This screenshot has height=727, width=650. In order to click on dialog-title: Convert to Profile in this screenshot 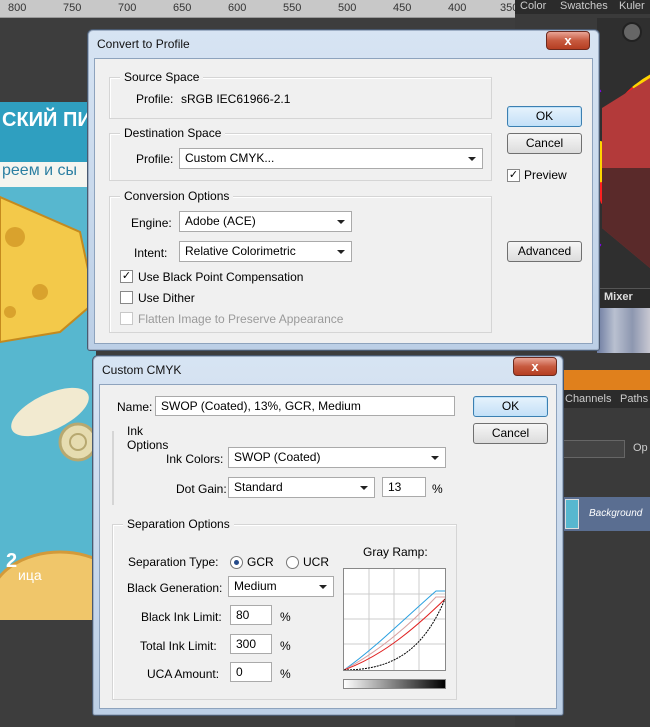, I will do `click(143, 44)`.